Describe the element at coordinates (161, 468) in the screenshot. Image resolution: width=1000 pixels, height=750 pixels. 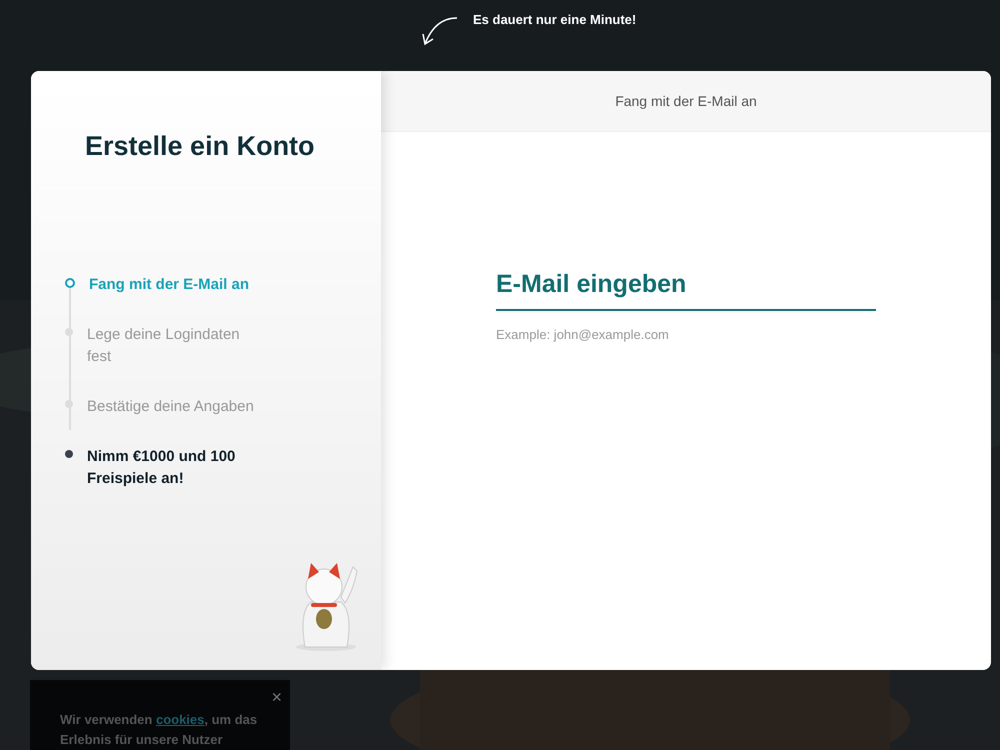
I see `step-label: Nimm €1000 und 100 Freispiele an!` at that location.